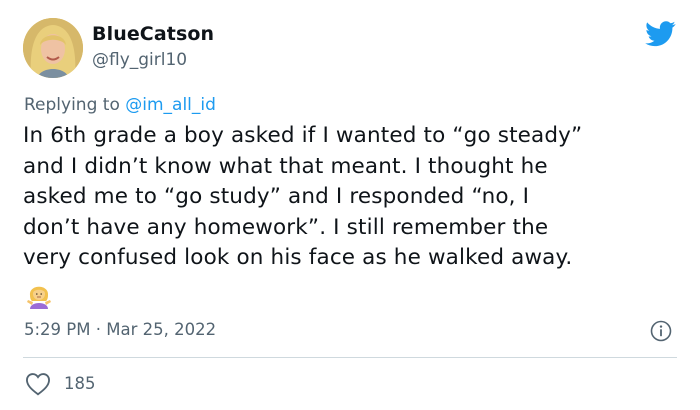  Describe the element at coordinates (80, 383) in the screenshot. I see `like-count: 185` at that location.